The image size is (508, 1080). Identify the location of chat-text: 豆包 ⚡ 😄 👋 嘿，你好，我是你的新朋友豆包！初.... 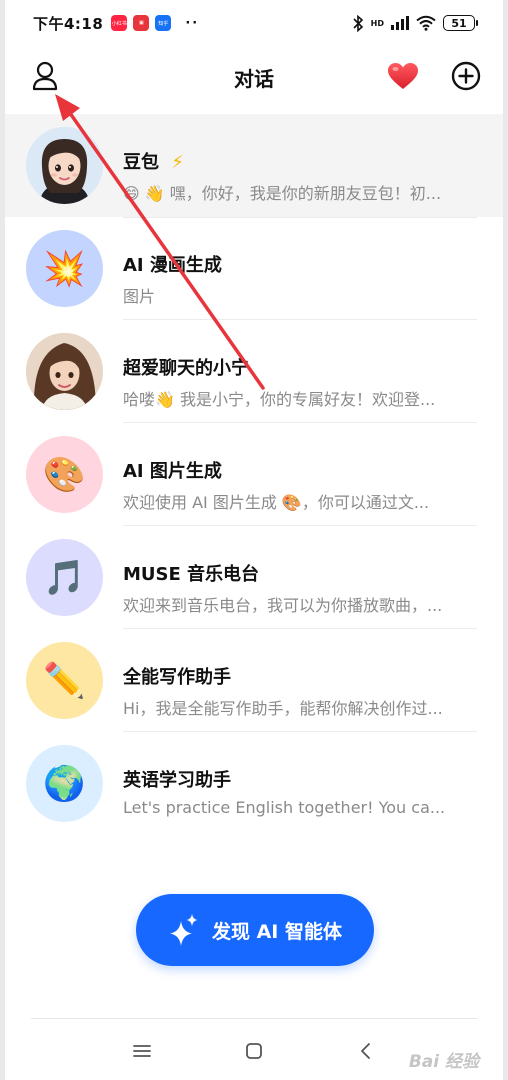
(300, 165).